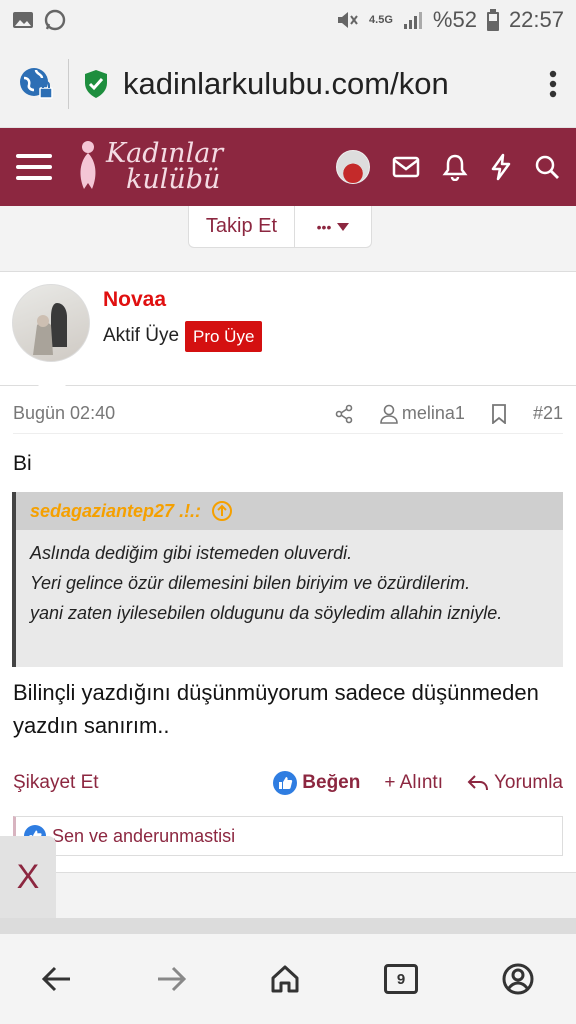  I want to click on more-options-button: •••, so click(333, 226).